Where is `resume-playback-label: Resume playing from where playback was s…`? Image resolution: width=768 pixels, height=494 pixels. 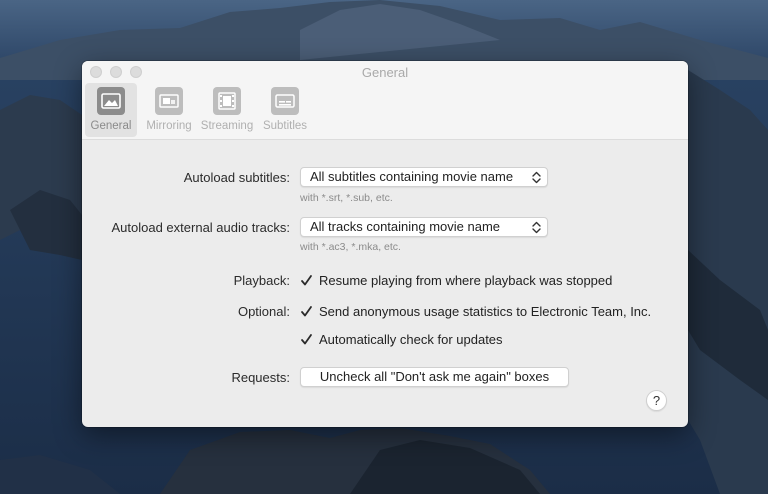 resume-playback-label: Resume playing from where playback was s… is located at coordinates (466, 280).